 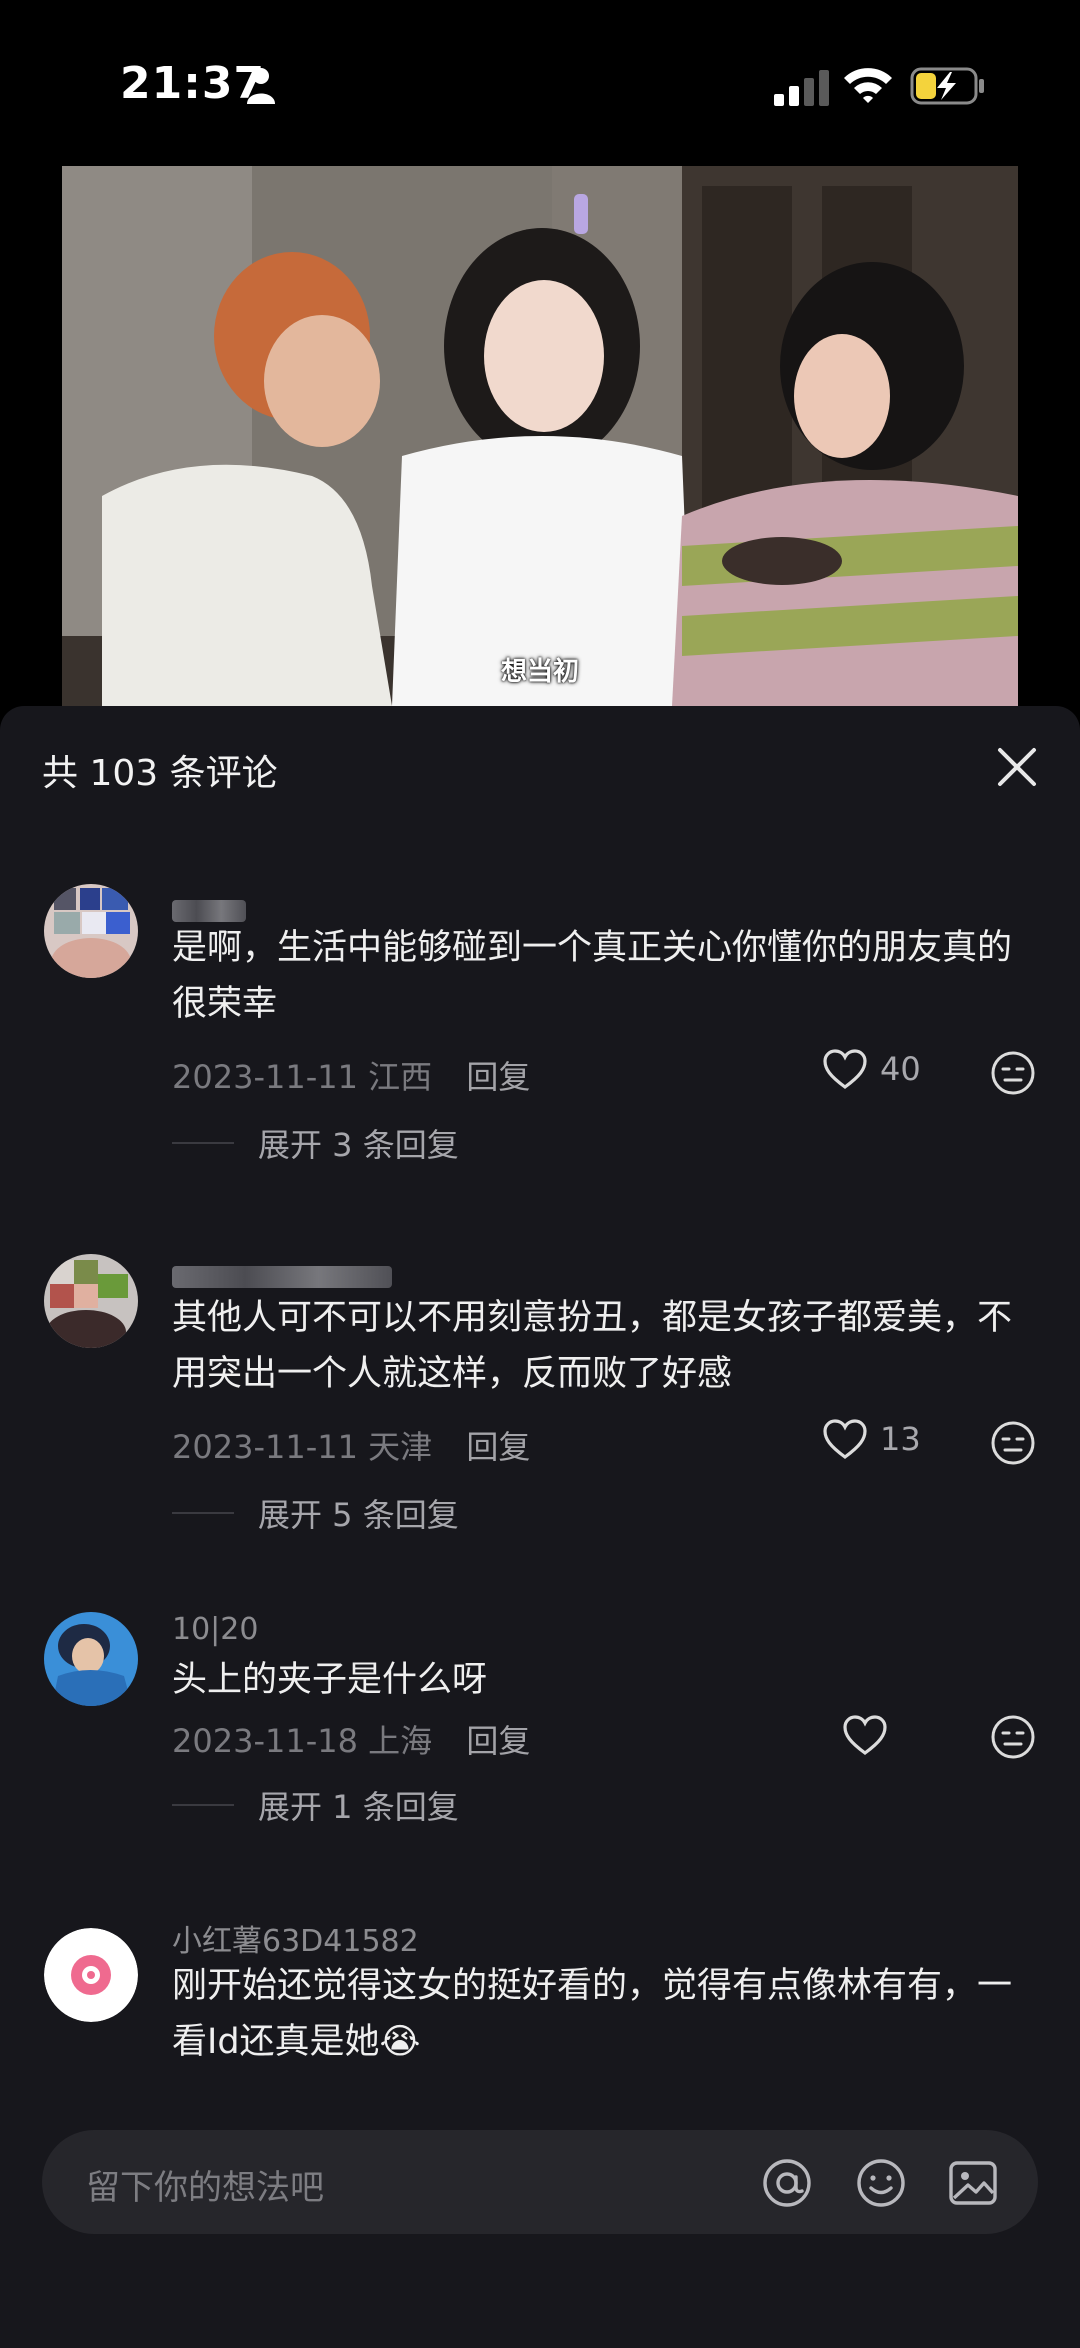 What do you see at coordinates (539, 672) in the screenshot?
I see `video-subtitle: 想当初` at bounding box center [539, 672].